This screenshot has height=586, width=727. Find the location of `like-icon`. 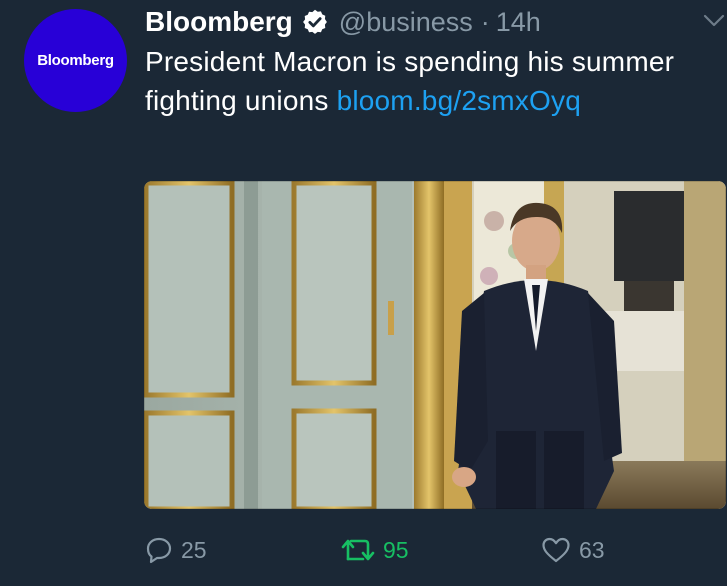

like-icon is located at coordinates (556, 550).